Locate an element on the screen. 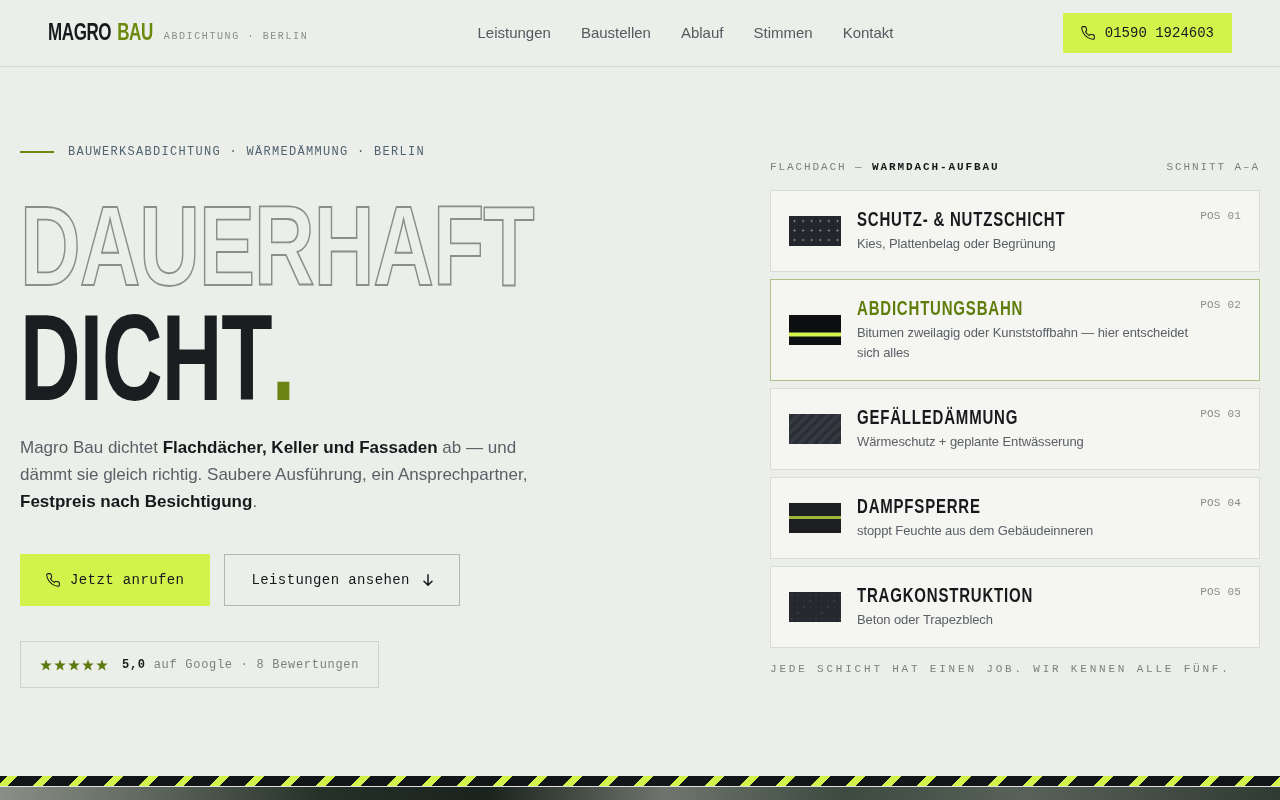 Image resolution: width=1280 pixels, height=800 pixels. nav-link: Baustellen is located at coordinates (615, 33).